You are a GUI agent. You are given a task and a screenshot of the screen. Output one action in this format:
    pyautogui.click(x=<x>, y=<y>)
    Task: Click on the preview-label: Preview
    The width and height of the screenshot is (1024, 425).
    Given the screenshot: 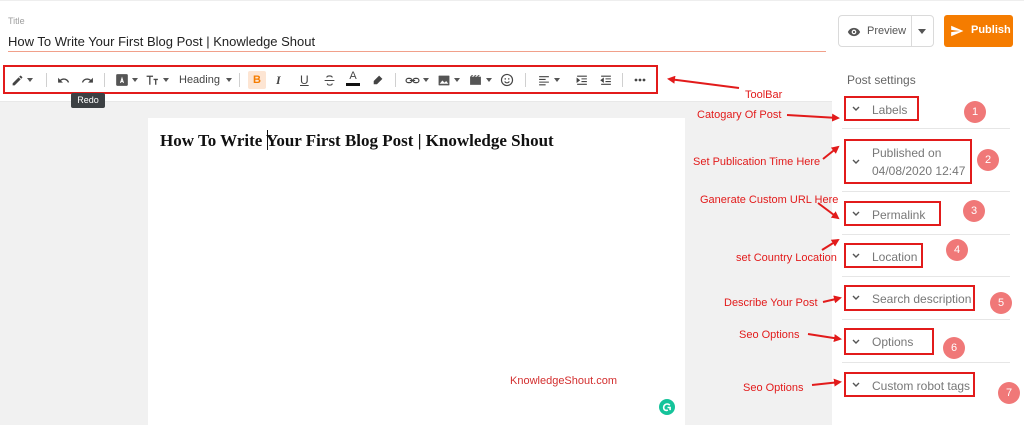 What is the action you would take?
    pyautogui.click(x=887, y=31)
    